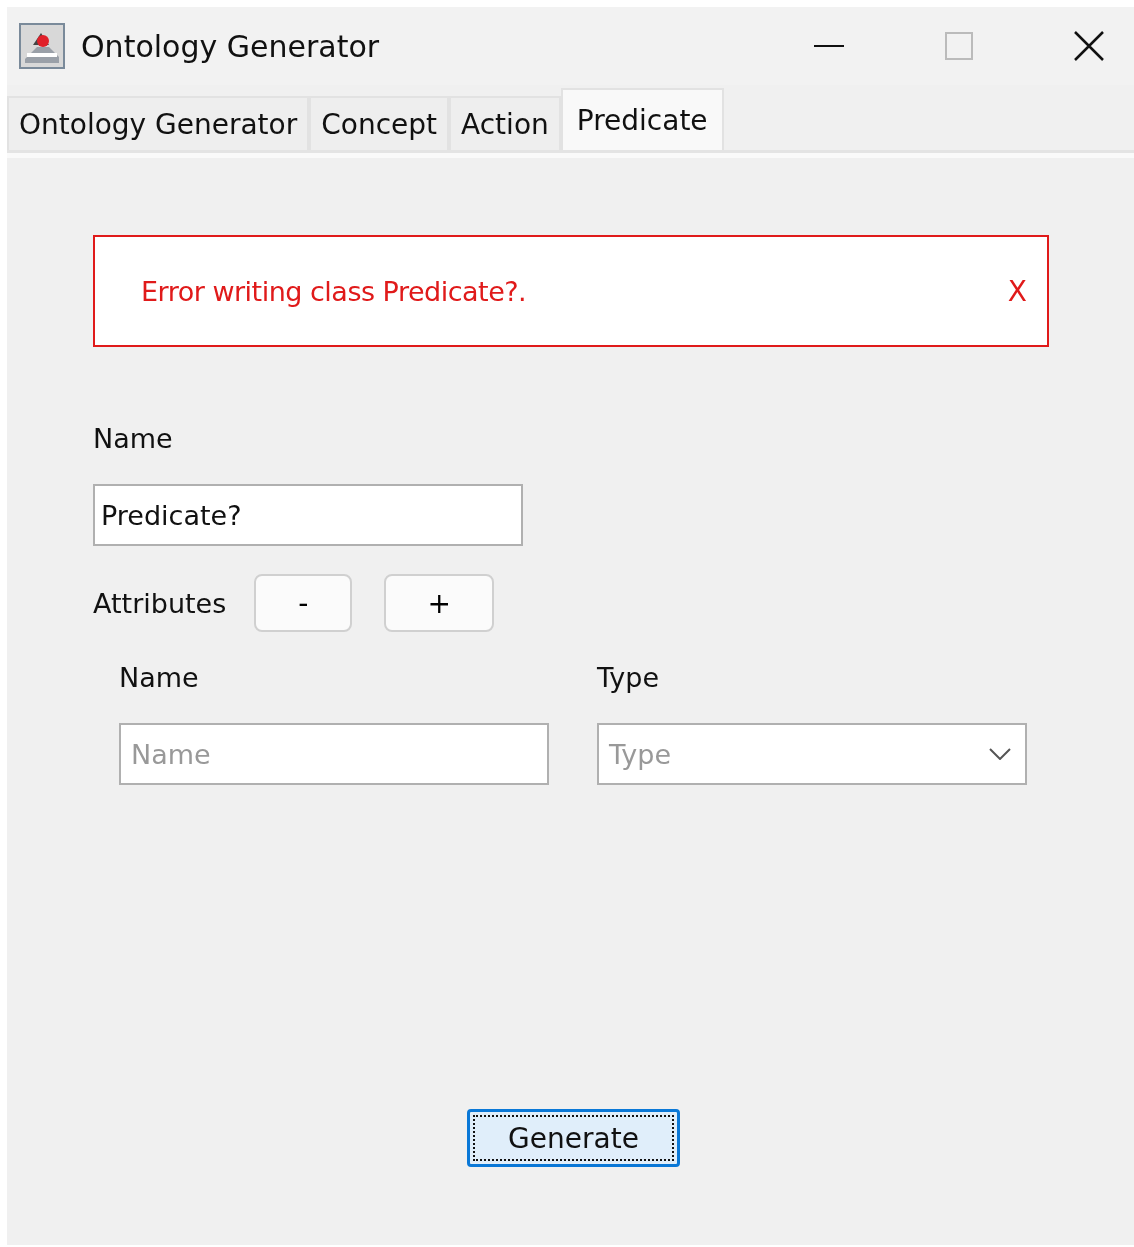 The width and height of the screenshot is (1134, 1247). Describe the element at coordinates (159, 677) in the screenshot. I see `column-label: Name` at that location.